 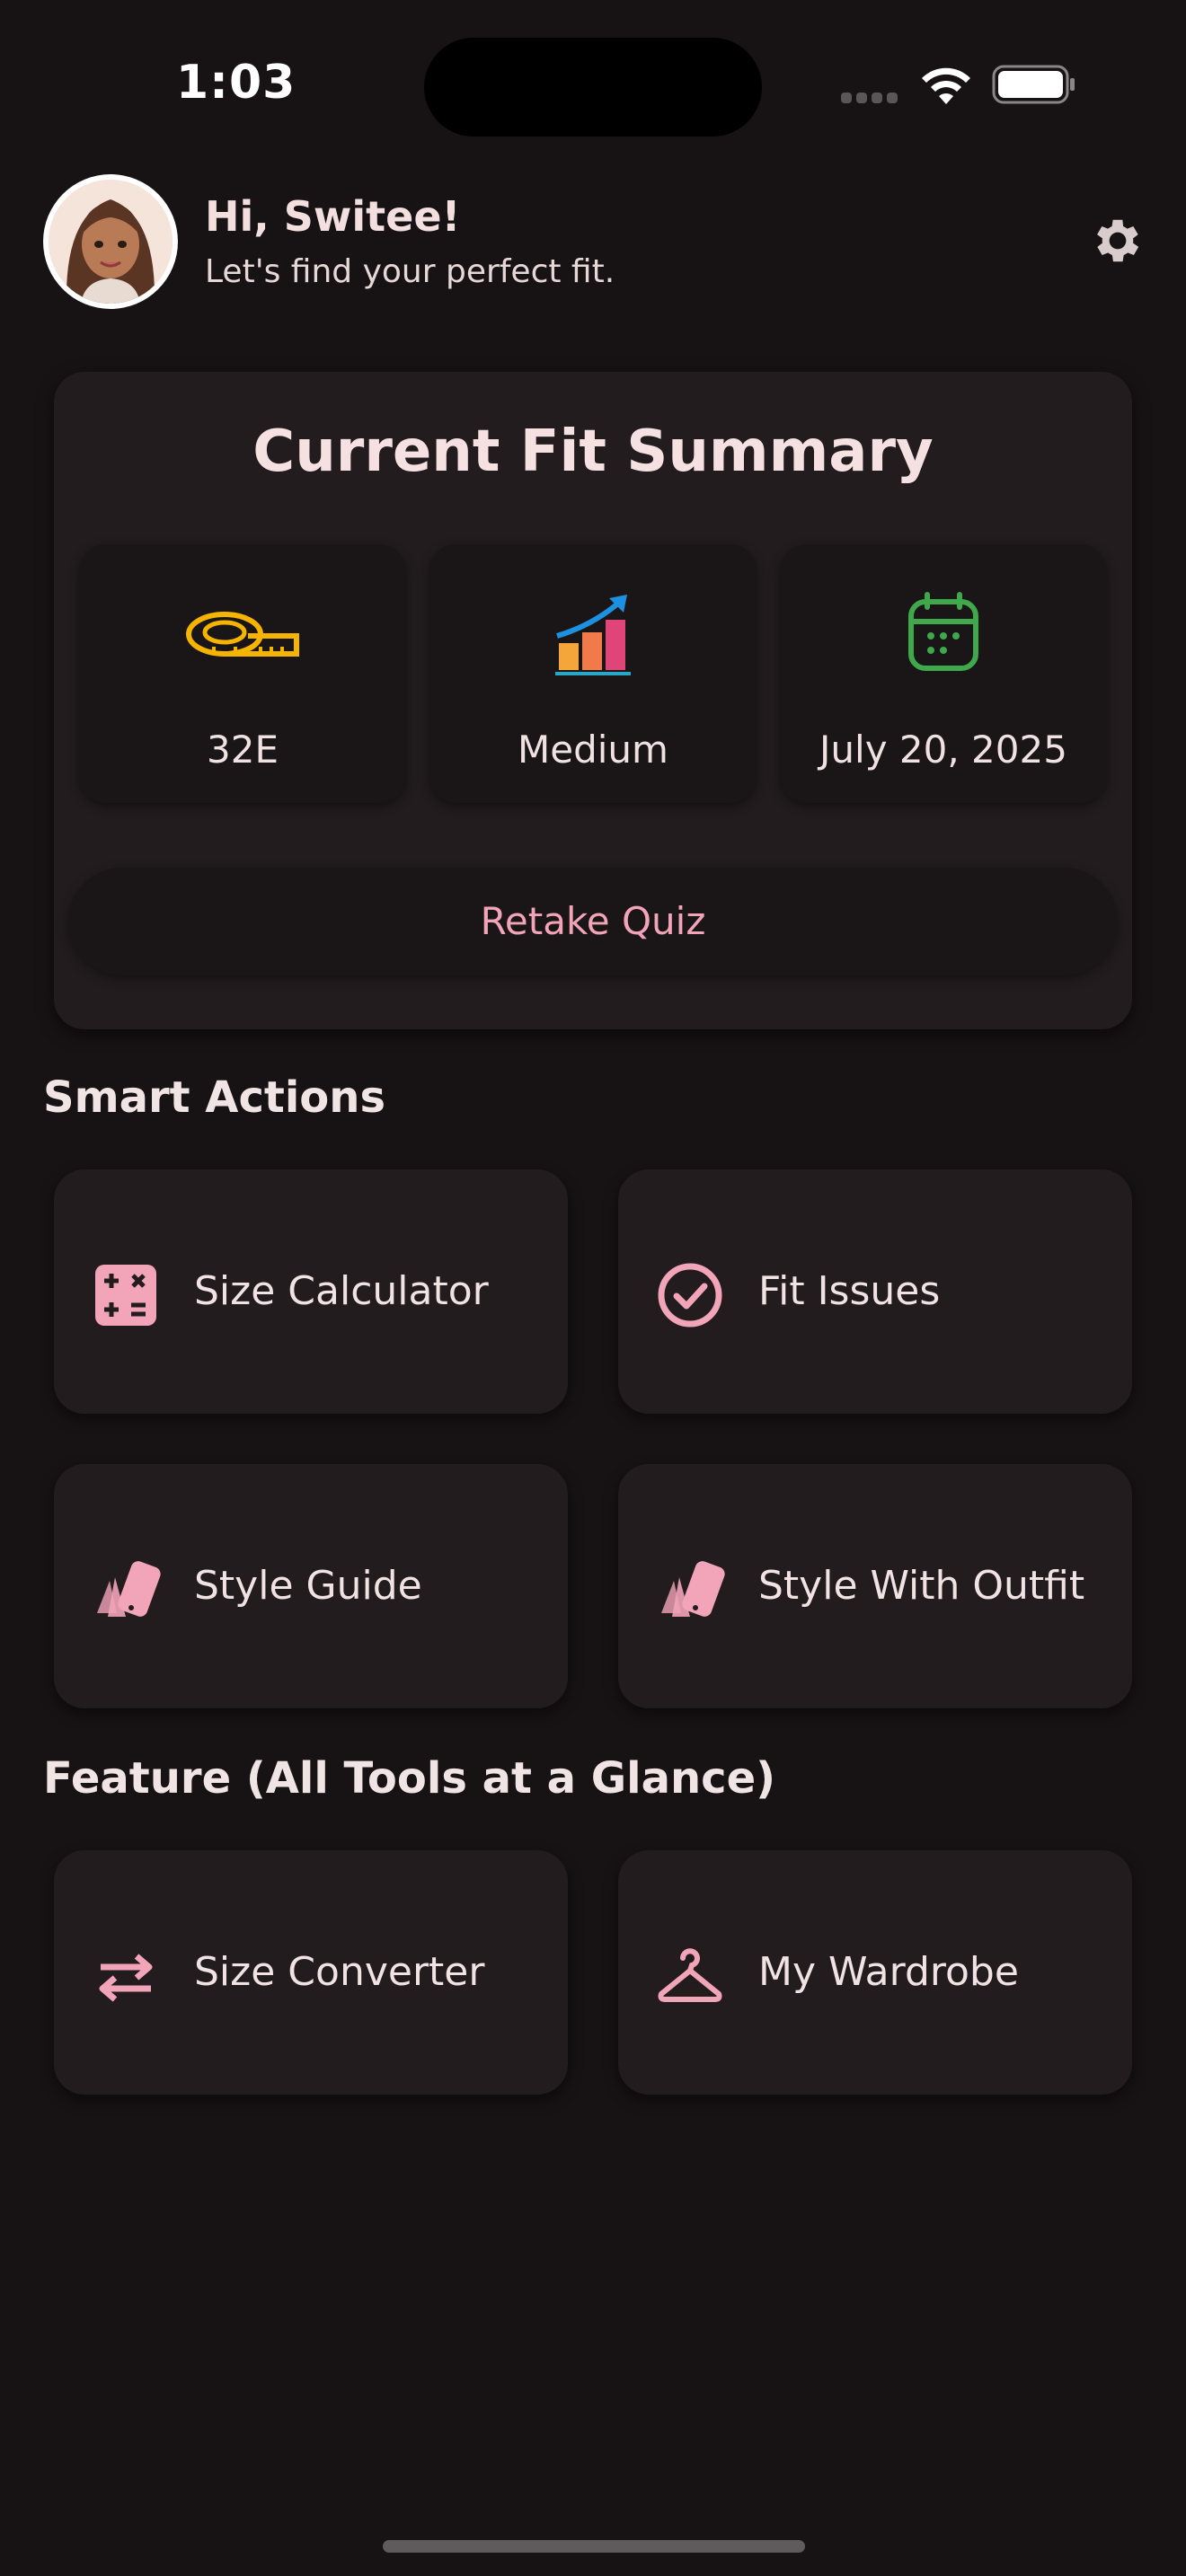 I want to click on wifi-icon, so click(x=946, y=85).